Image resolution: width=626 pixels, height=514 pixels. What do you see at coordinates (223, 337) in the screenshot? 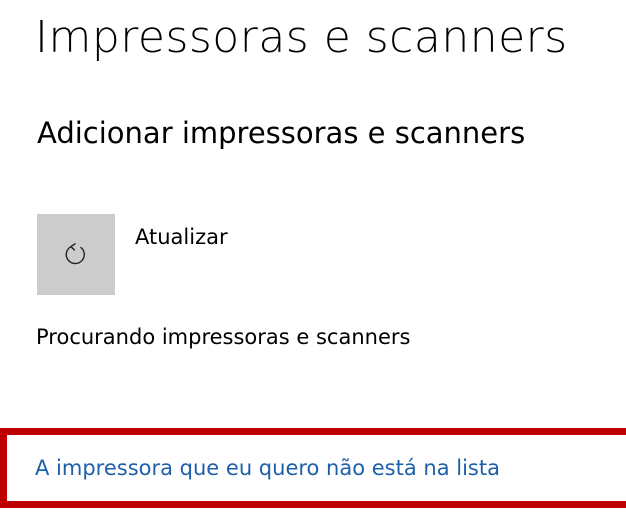
I see `searching-status-text: Procurando impressoras e scanners` at bounding box center [223, 337].